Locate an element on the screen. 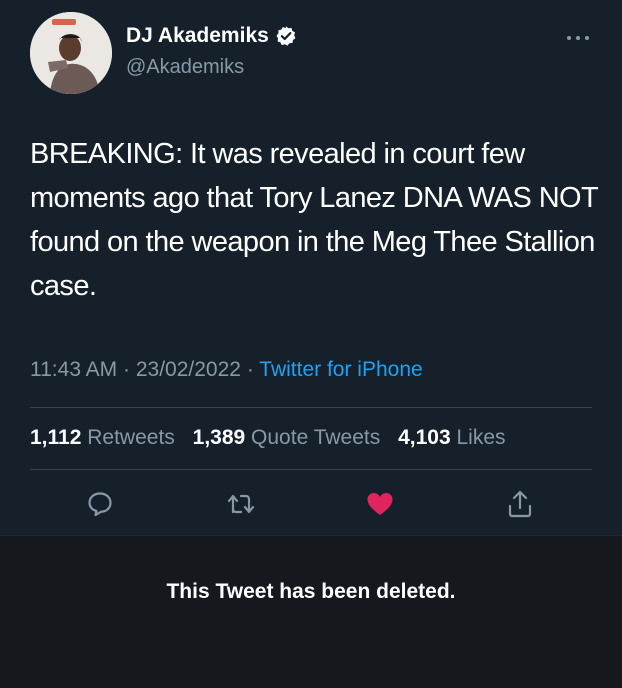 The width and height of the screenshot is (622, 688). deleted-message: This Tweet has been deleted. is located at coordinates (311, 591).